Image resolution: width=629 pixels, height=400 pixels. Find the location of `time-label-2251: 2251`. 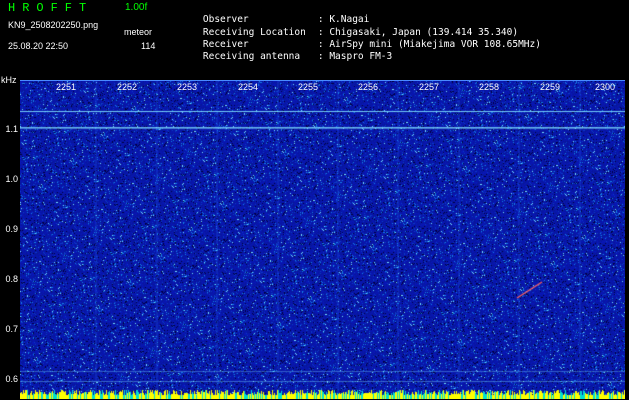

time-label-2251: 2251 is located at coordinates (66, 87).